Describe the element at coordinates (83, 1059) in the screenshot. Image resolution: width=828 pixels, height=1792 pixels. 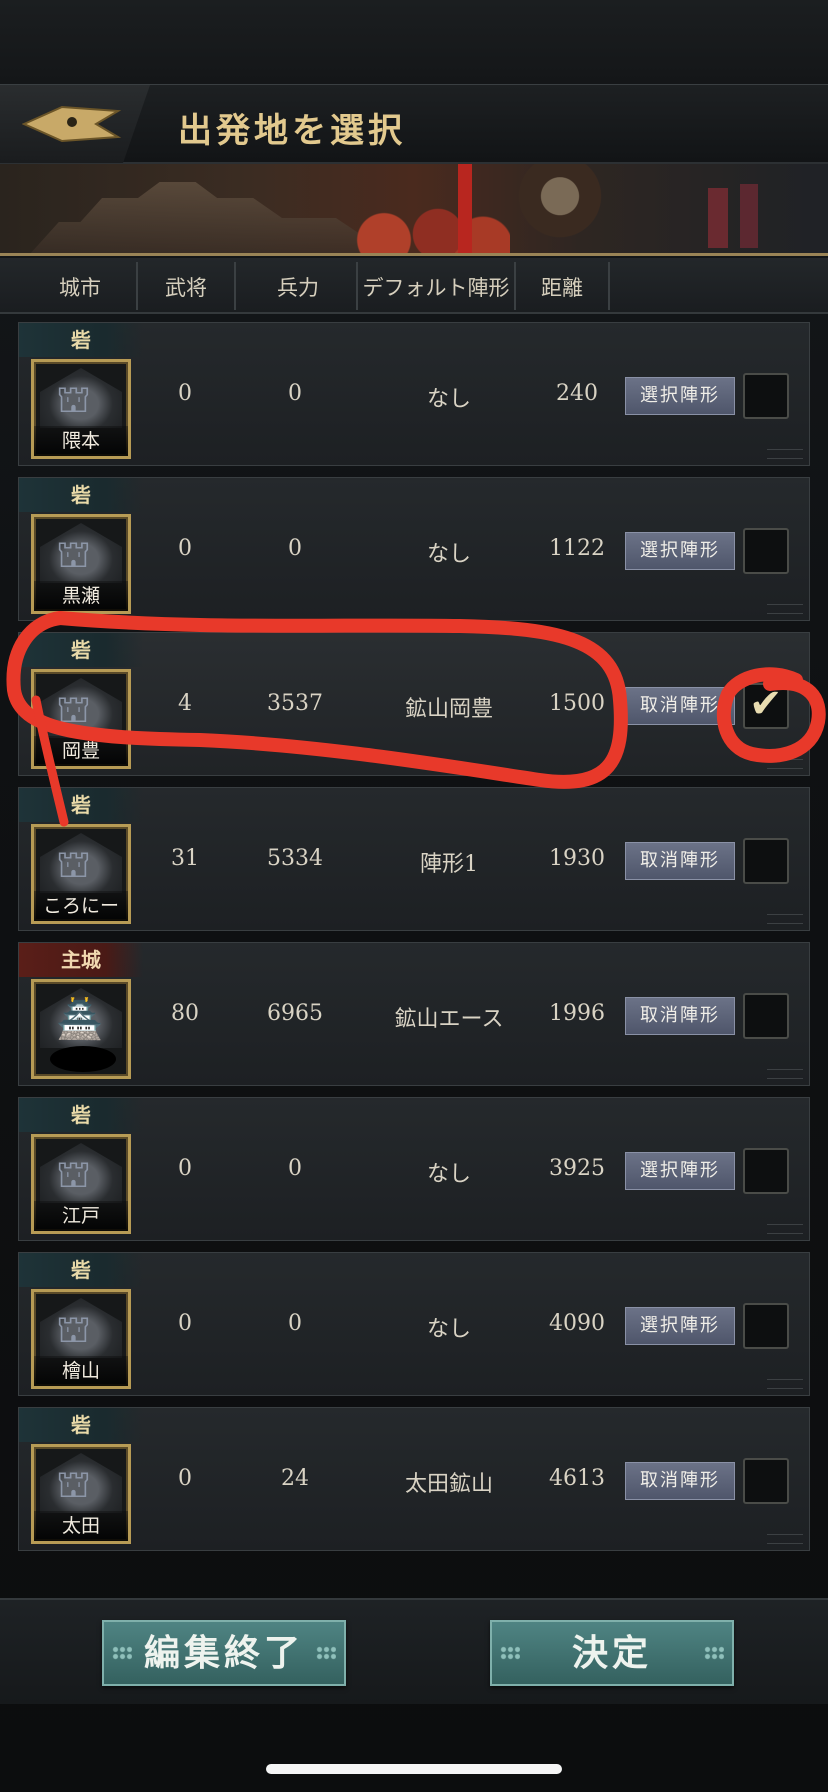
I see `redaction-mark` at that location.